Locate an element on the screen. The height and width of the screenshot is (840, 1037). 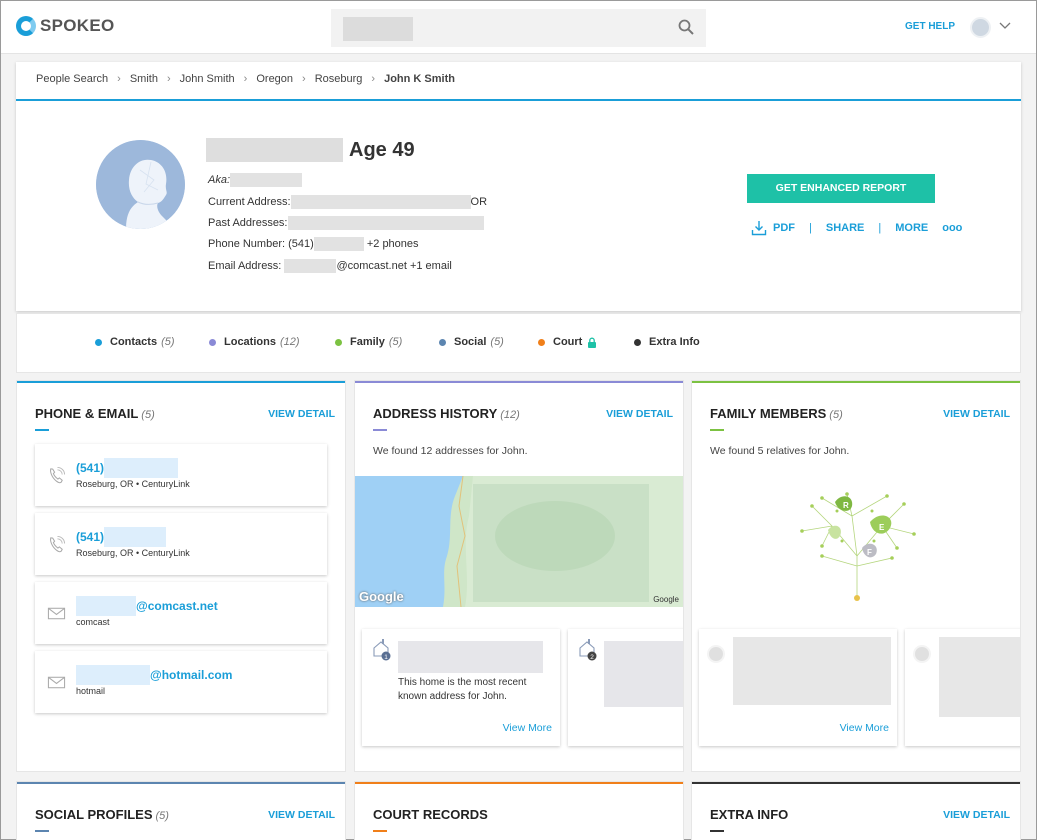
tab-social: Social (5) is located at coordinates (471, 342).